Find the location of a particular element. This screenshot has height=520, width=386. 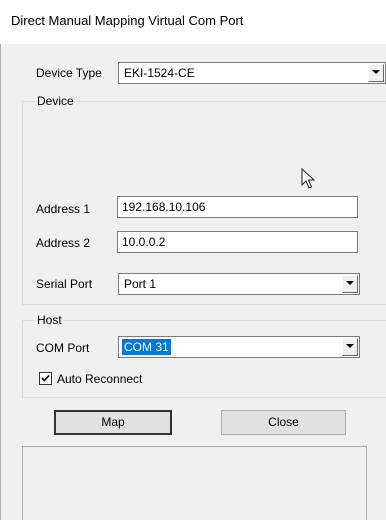

com-port-value: COM 31 is located at coordinates (146, 347).